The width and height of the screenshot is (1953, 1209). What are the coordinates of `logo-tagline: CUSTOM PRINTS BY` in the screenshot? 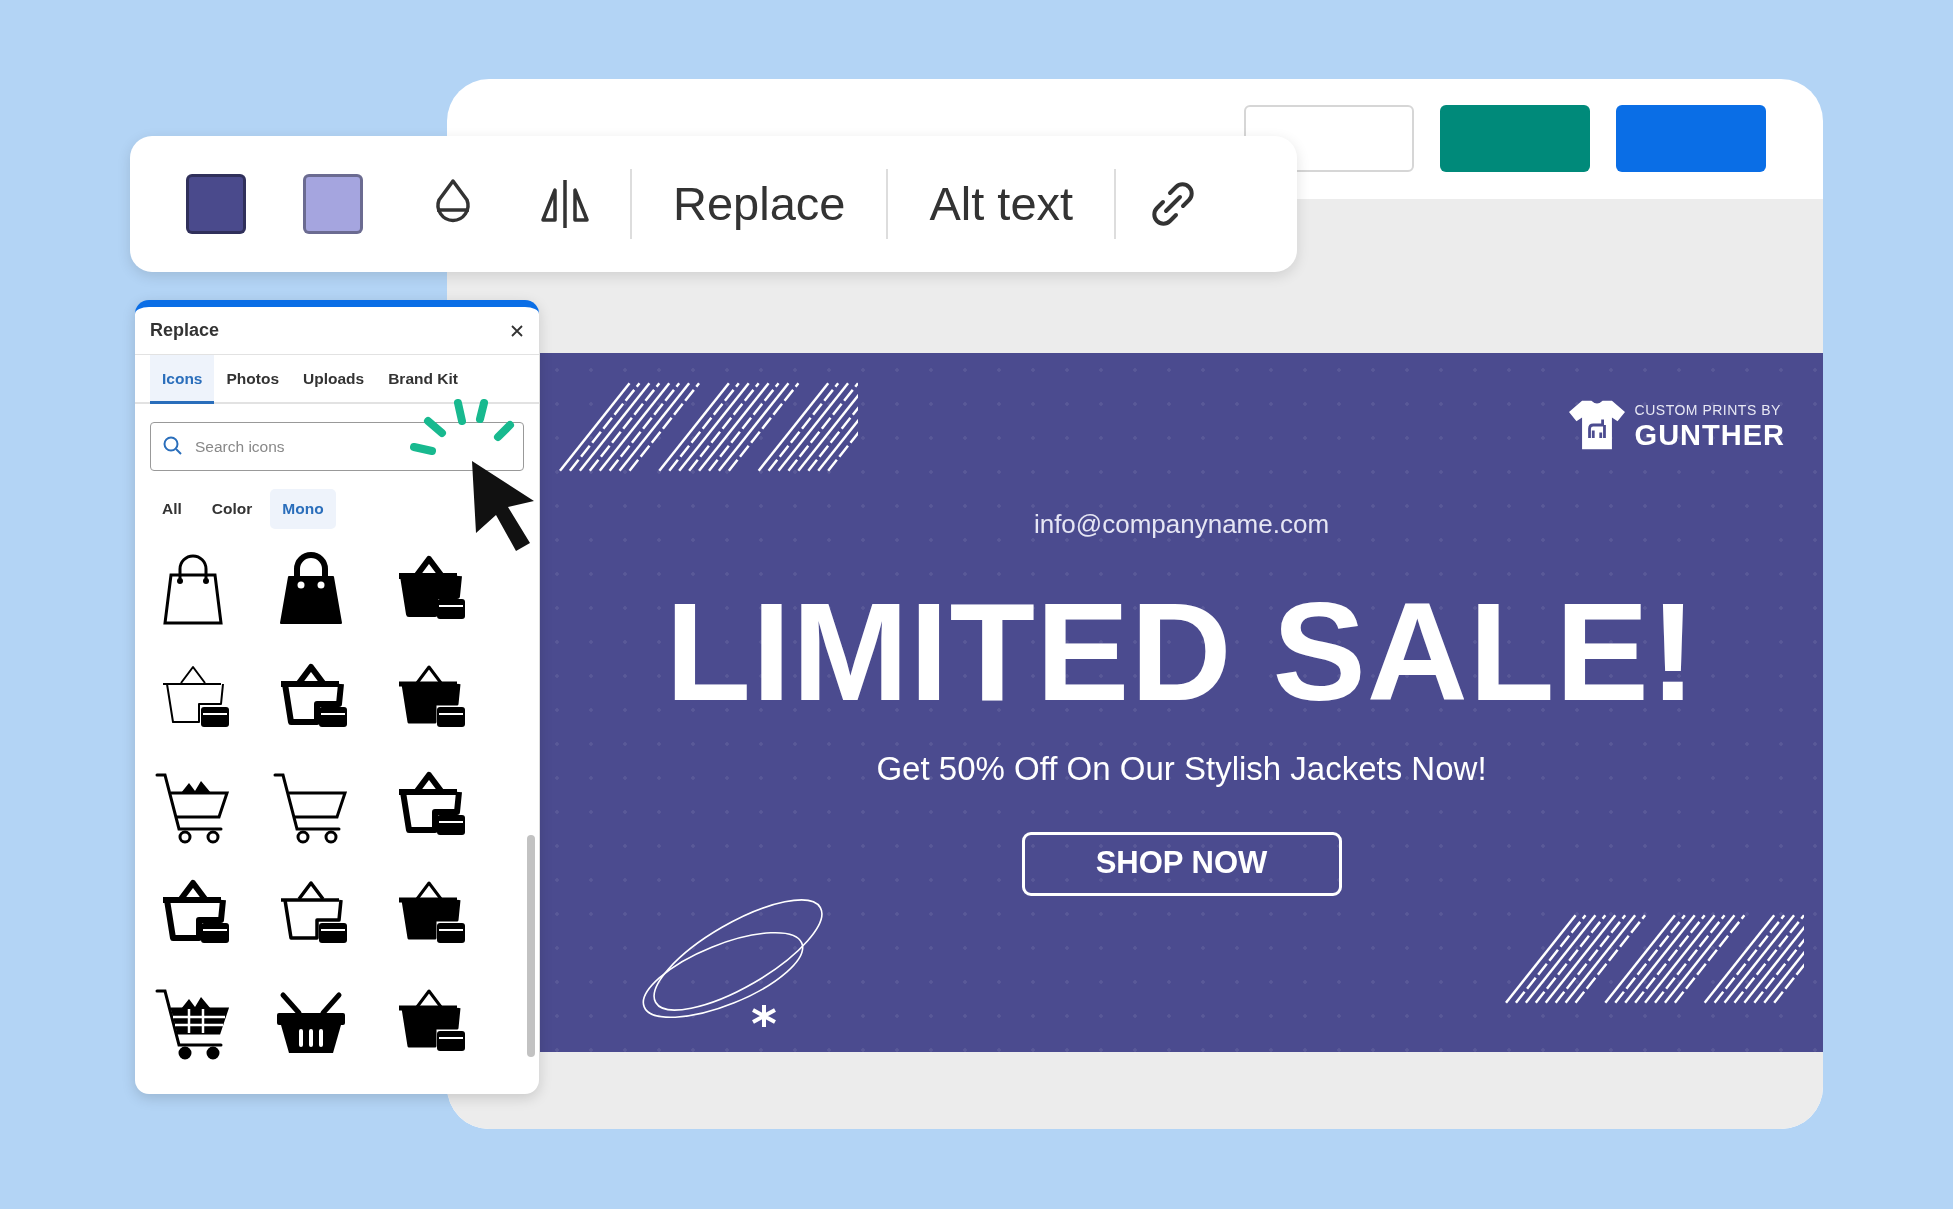 It's located at (1708, 410).